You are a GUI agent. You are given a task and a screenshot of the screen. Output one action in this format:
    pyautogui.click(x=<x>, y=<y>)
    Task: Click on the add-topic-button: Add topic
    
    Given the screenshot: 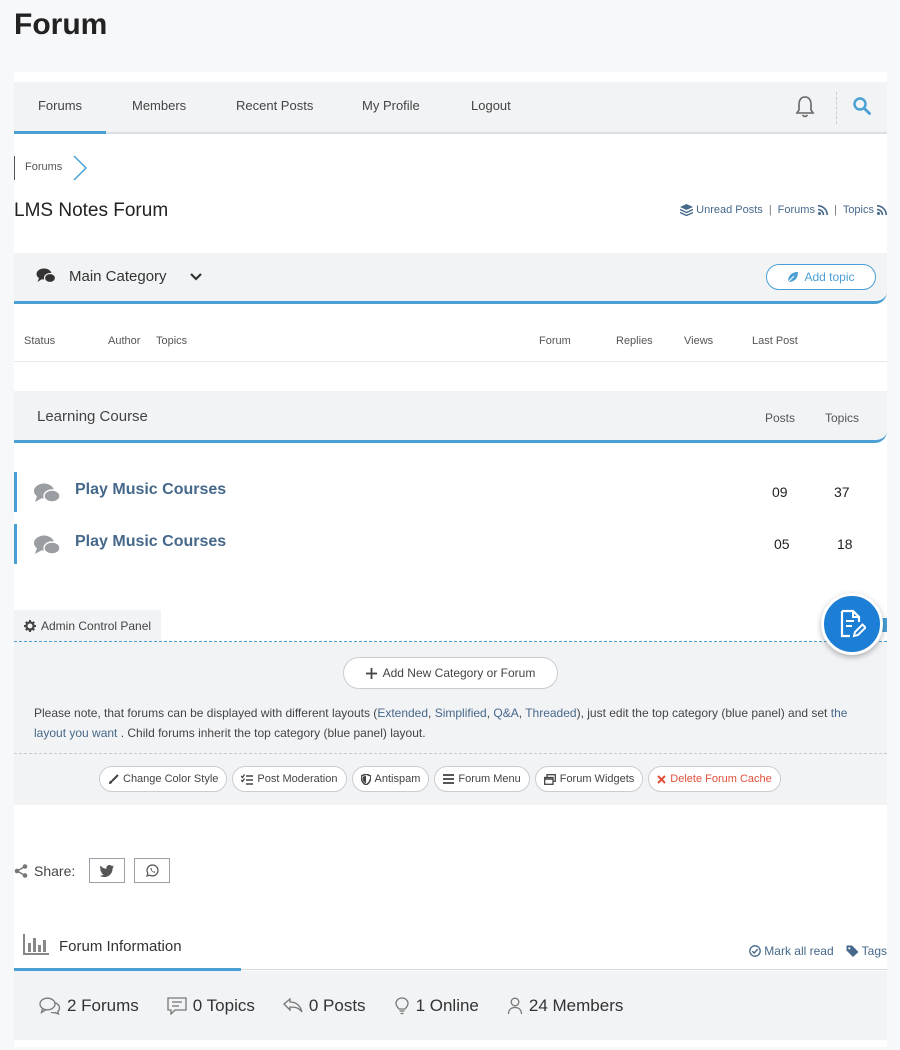 What is the action you would take?
    pyautogui.click(x=821, y=277)
    